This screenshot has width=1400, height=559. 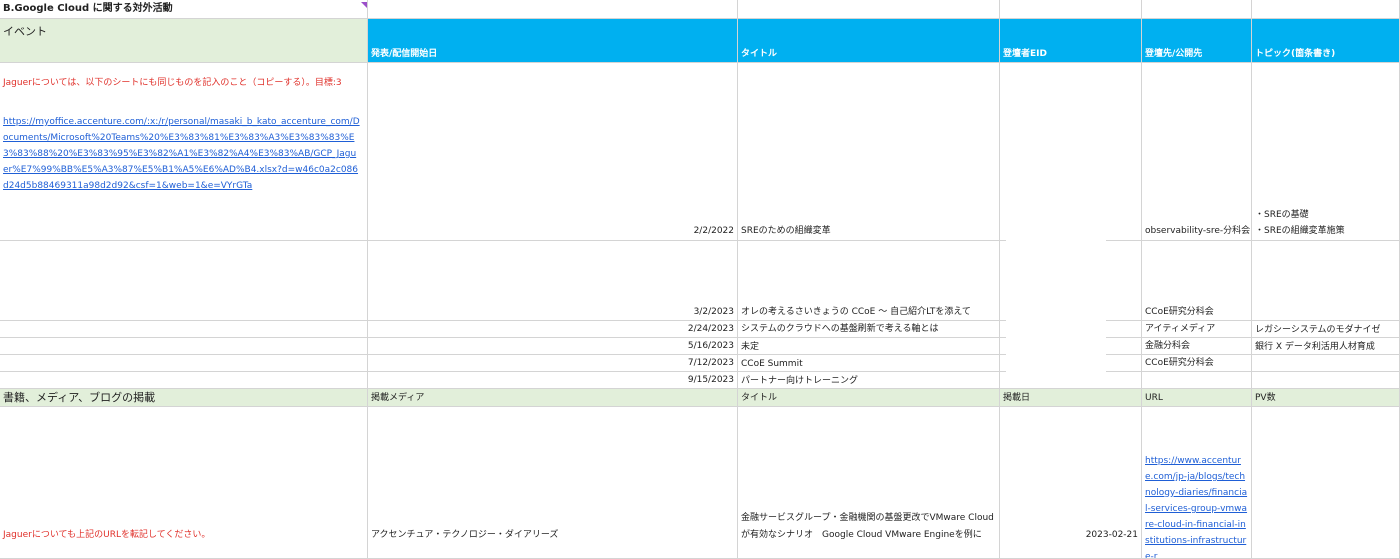 I want to click on event-date-cell: 7/12/2023, so click(x=553, y=363).